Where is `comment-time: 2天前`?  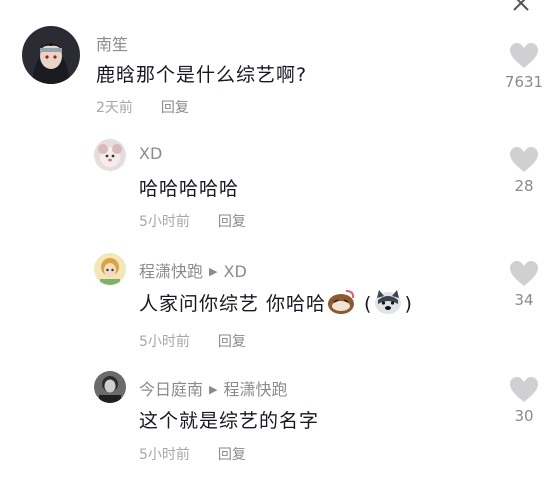
comment-time: 2天前 is located at coordinates (114, 108).